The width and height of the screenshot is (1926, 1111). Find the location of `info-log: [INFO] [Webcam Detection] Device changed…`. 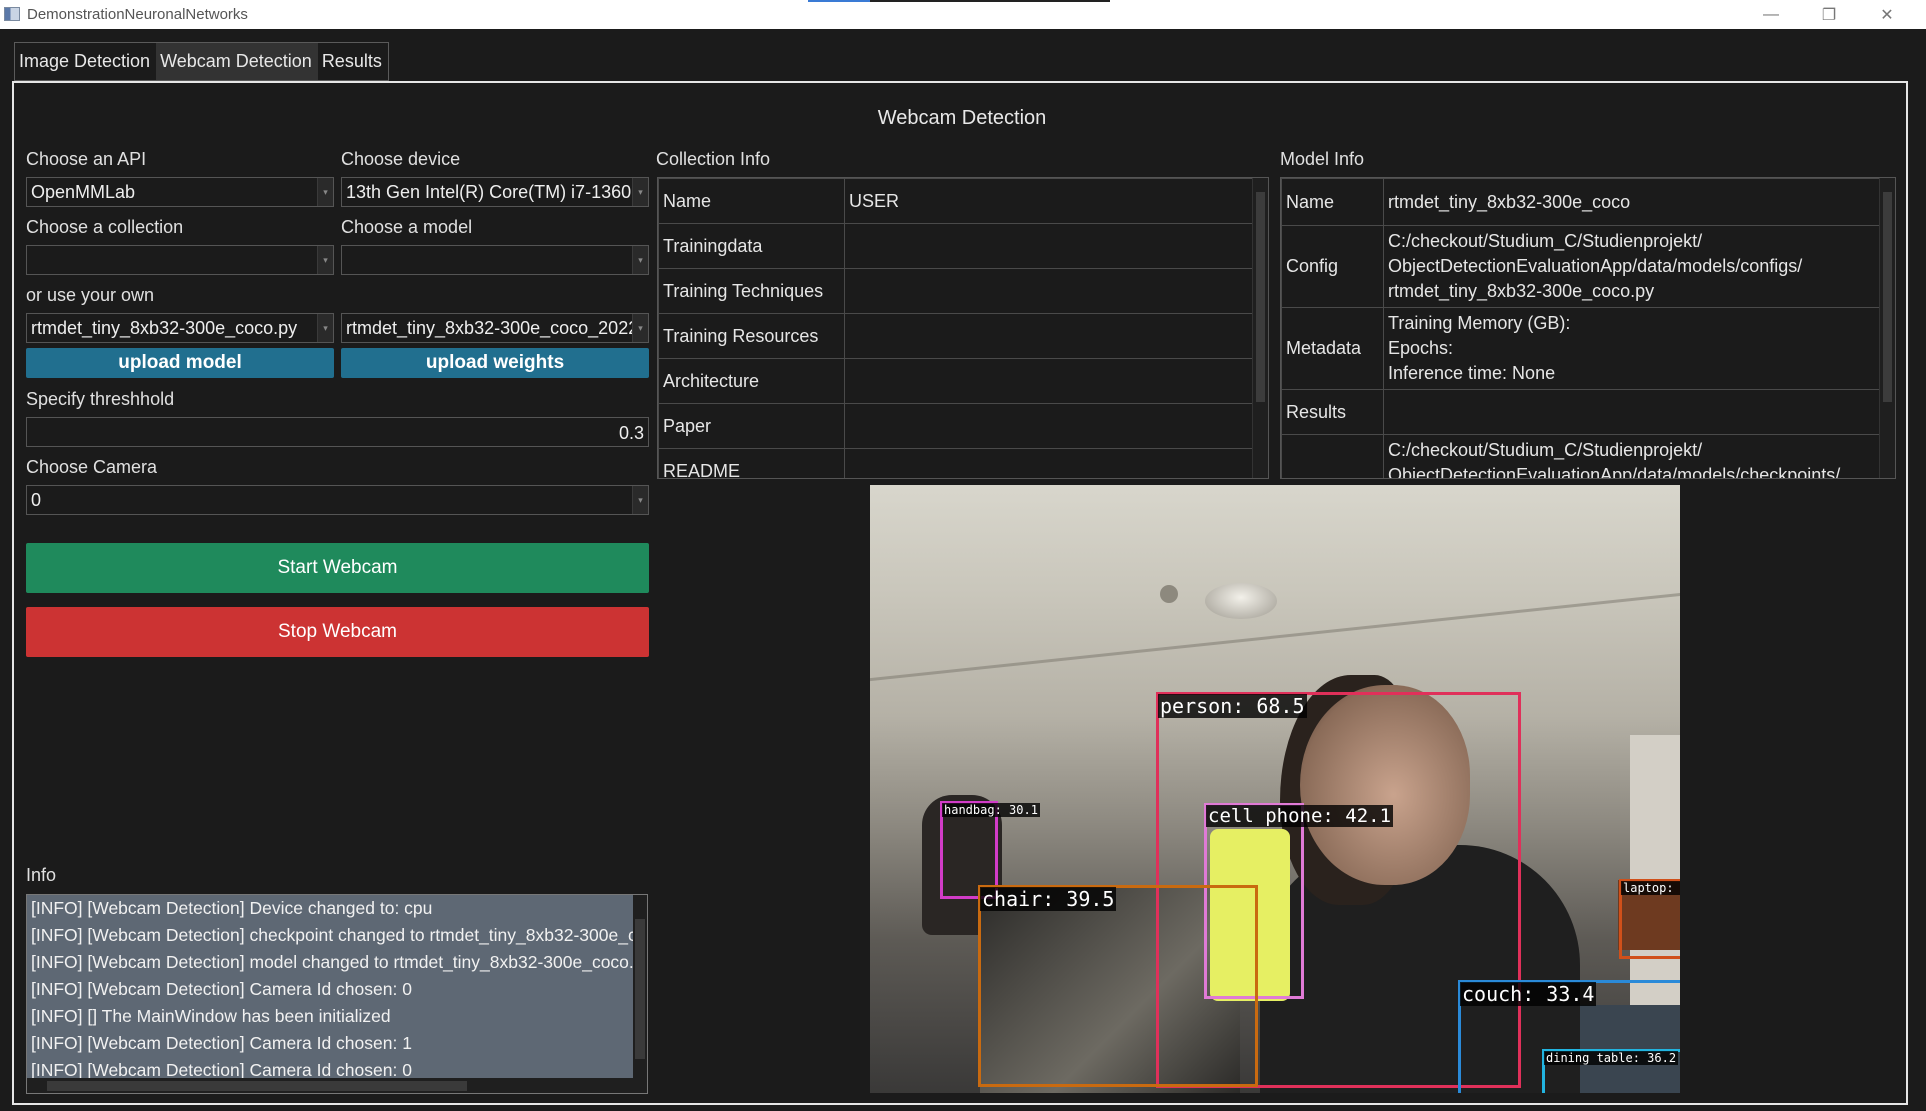

info-log: [INFO] [Webcam Detection] Device changed… is located at coordinates (337, 994).